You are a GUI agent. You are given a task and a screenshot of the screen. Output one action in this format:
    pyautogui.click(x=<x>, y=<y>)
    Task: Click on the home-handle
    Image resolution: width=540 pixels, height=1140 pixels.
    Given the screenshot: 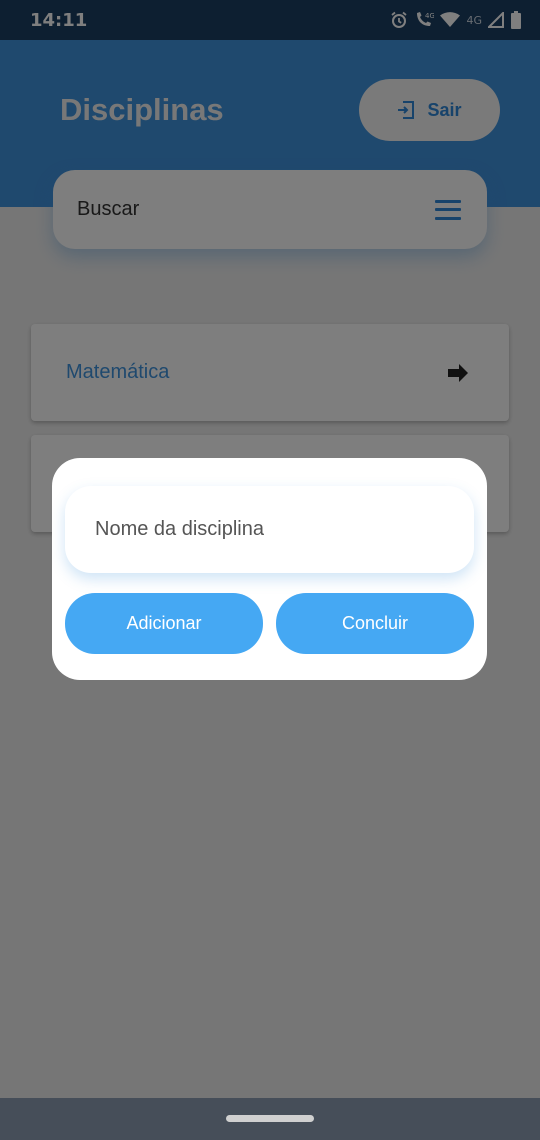 What is the action you would take?
    pyautogui.click(x=270, y=1118)
    